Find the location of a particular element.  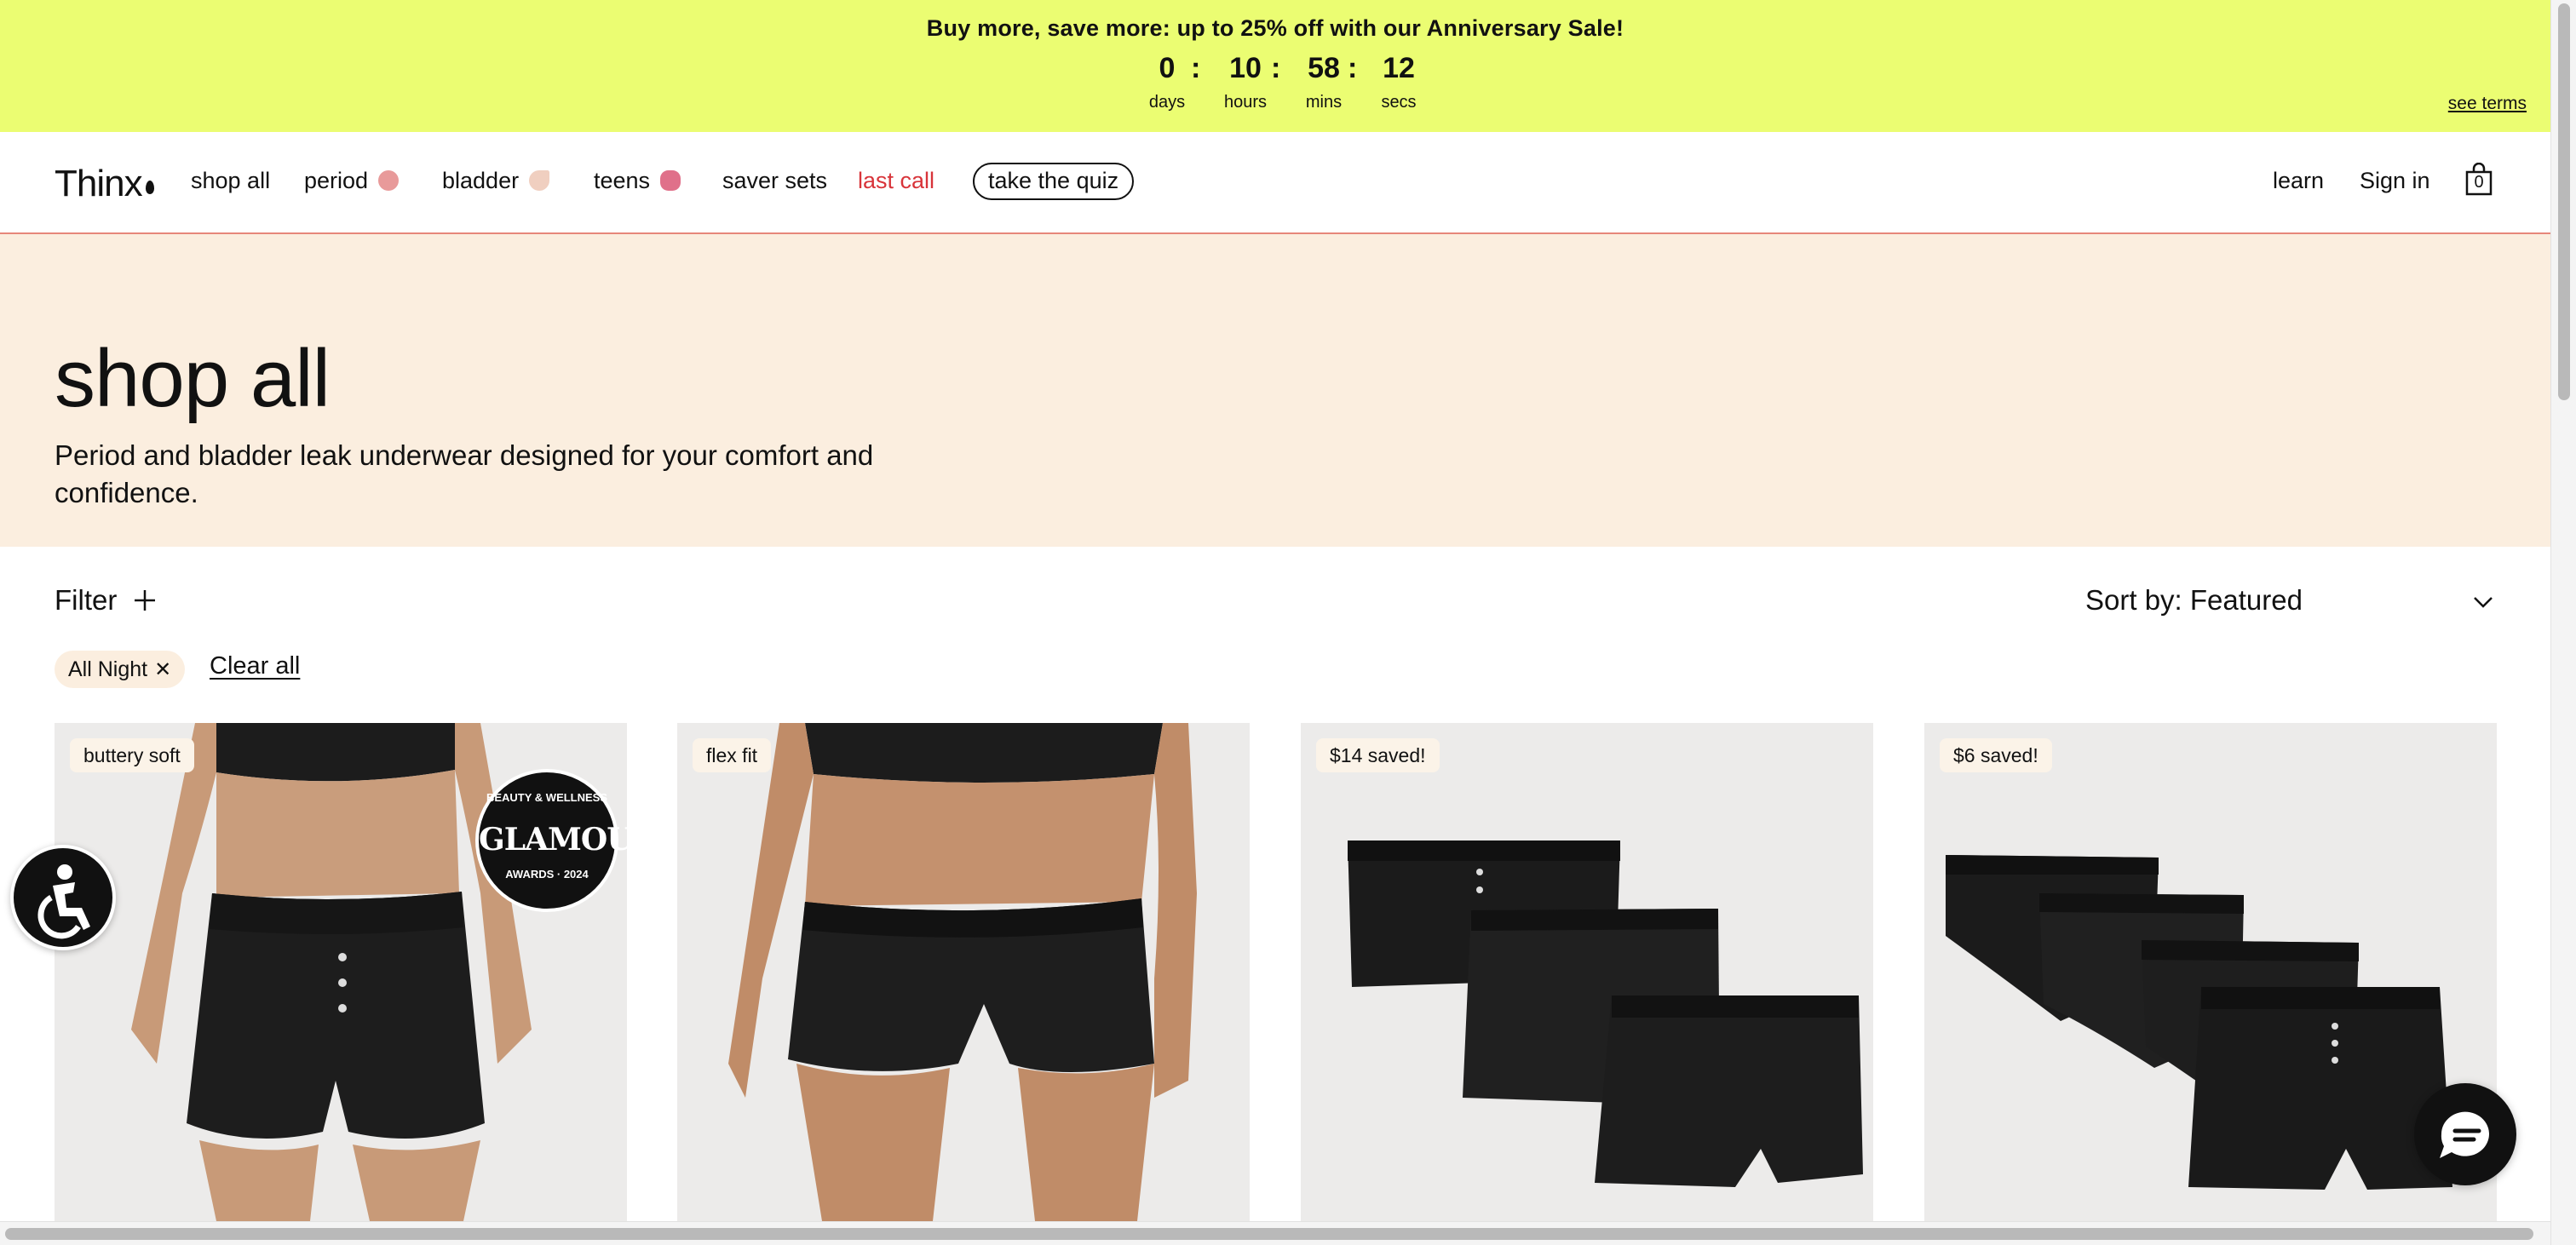

countdown-secs: 12 secs is located at coordinates (1399, 82).